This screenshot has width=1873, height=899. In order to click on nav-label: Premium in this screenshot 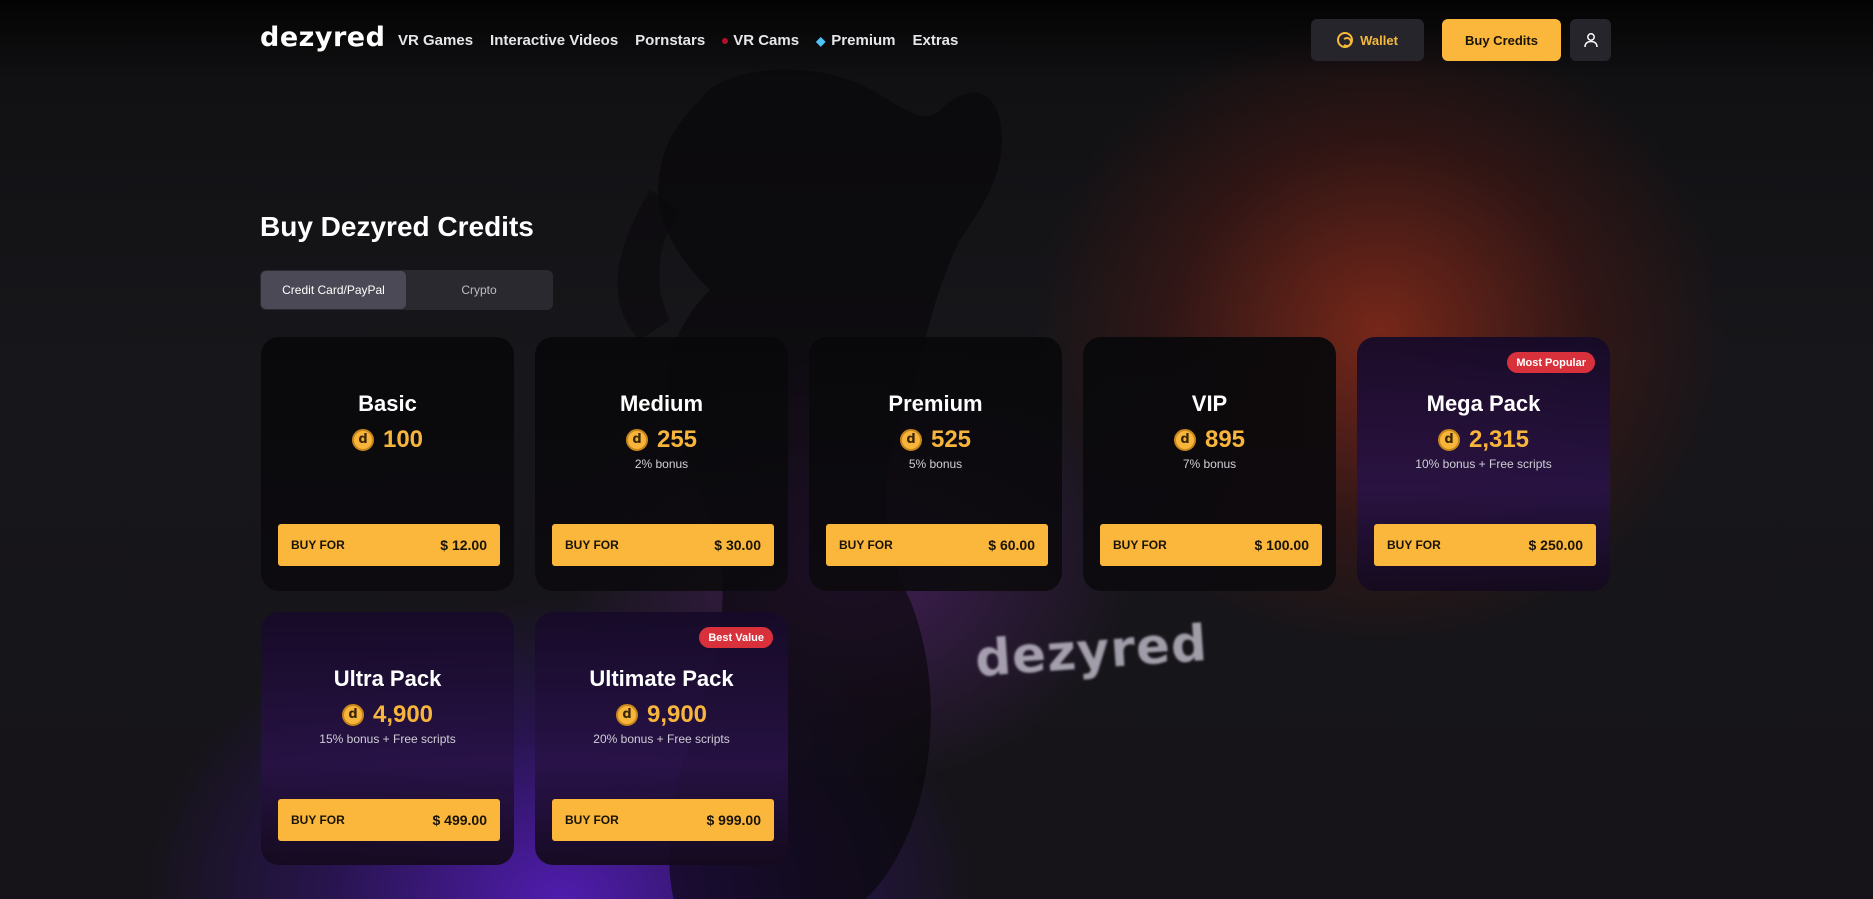, I will do `click(863, 40)`.